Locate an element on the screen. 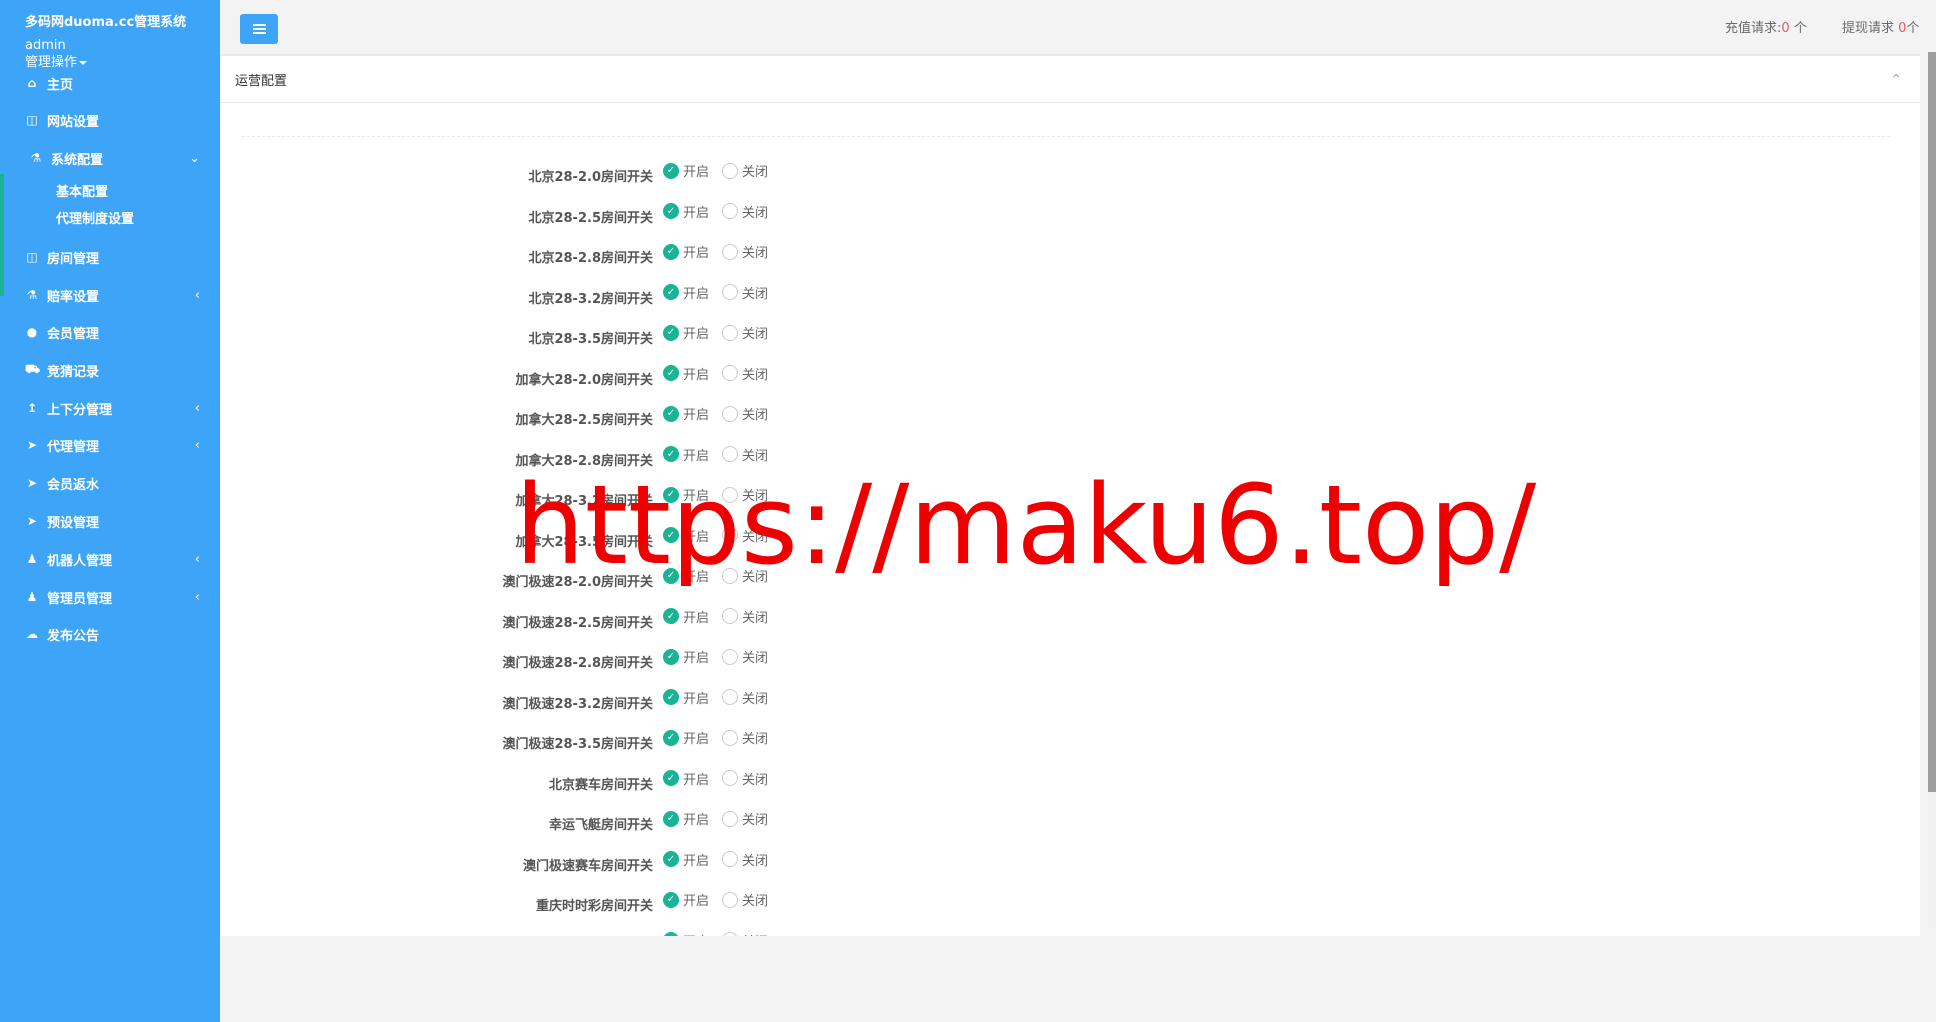 Image resolution: width=1936 pixels, height=1022 pixels. sidebar-item-9: ➤ 会员返水 is located at coordinates (110, 483).